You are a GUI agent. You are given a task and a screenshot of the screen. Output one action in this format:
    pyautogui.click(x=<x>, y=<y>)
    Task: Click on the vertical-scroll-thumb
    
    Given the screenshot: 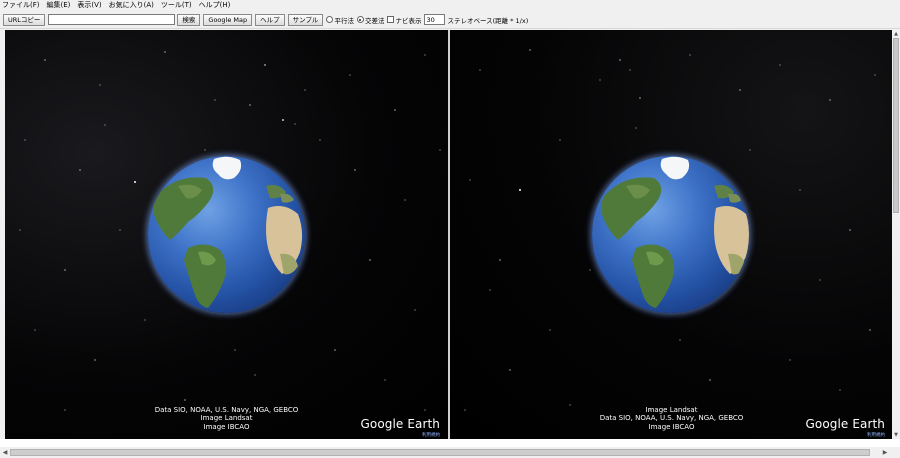 What is the action you would take?
    pyautogui.click(x=896, y=125)
    